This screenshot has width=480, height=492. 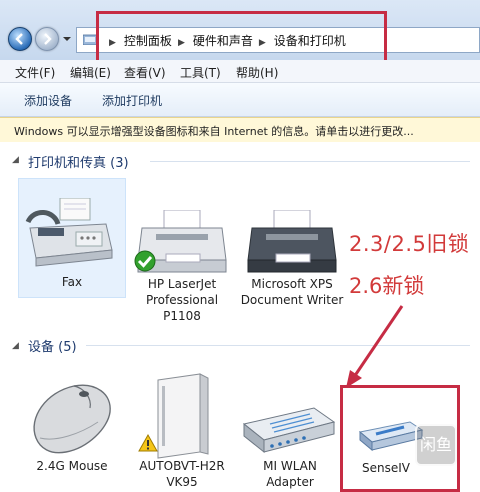 I want to click on history-dropdown-icon, so click(x=67, y=39).